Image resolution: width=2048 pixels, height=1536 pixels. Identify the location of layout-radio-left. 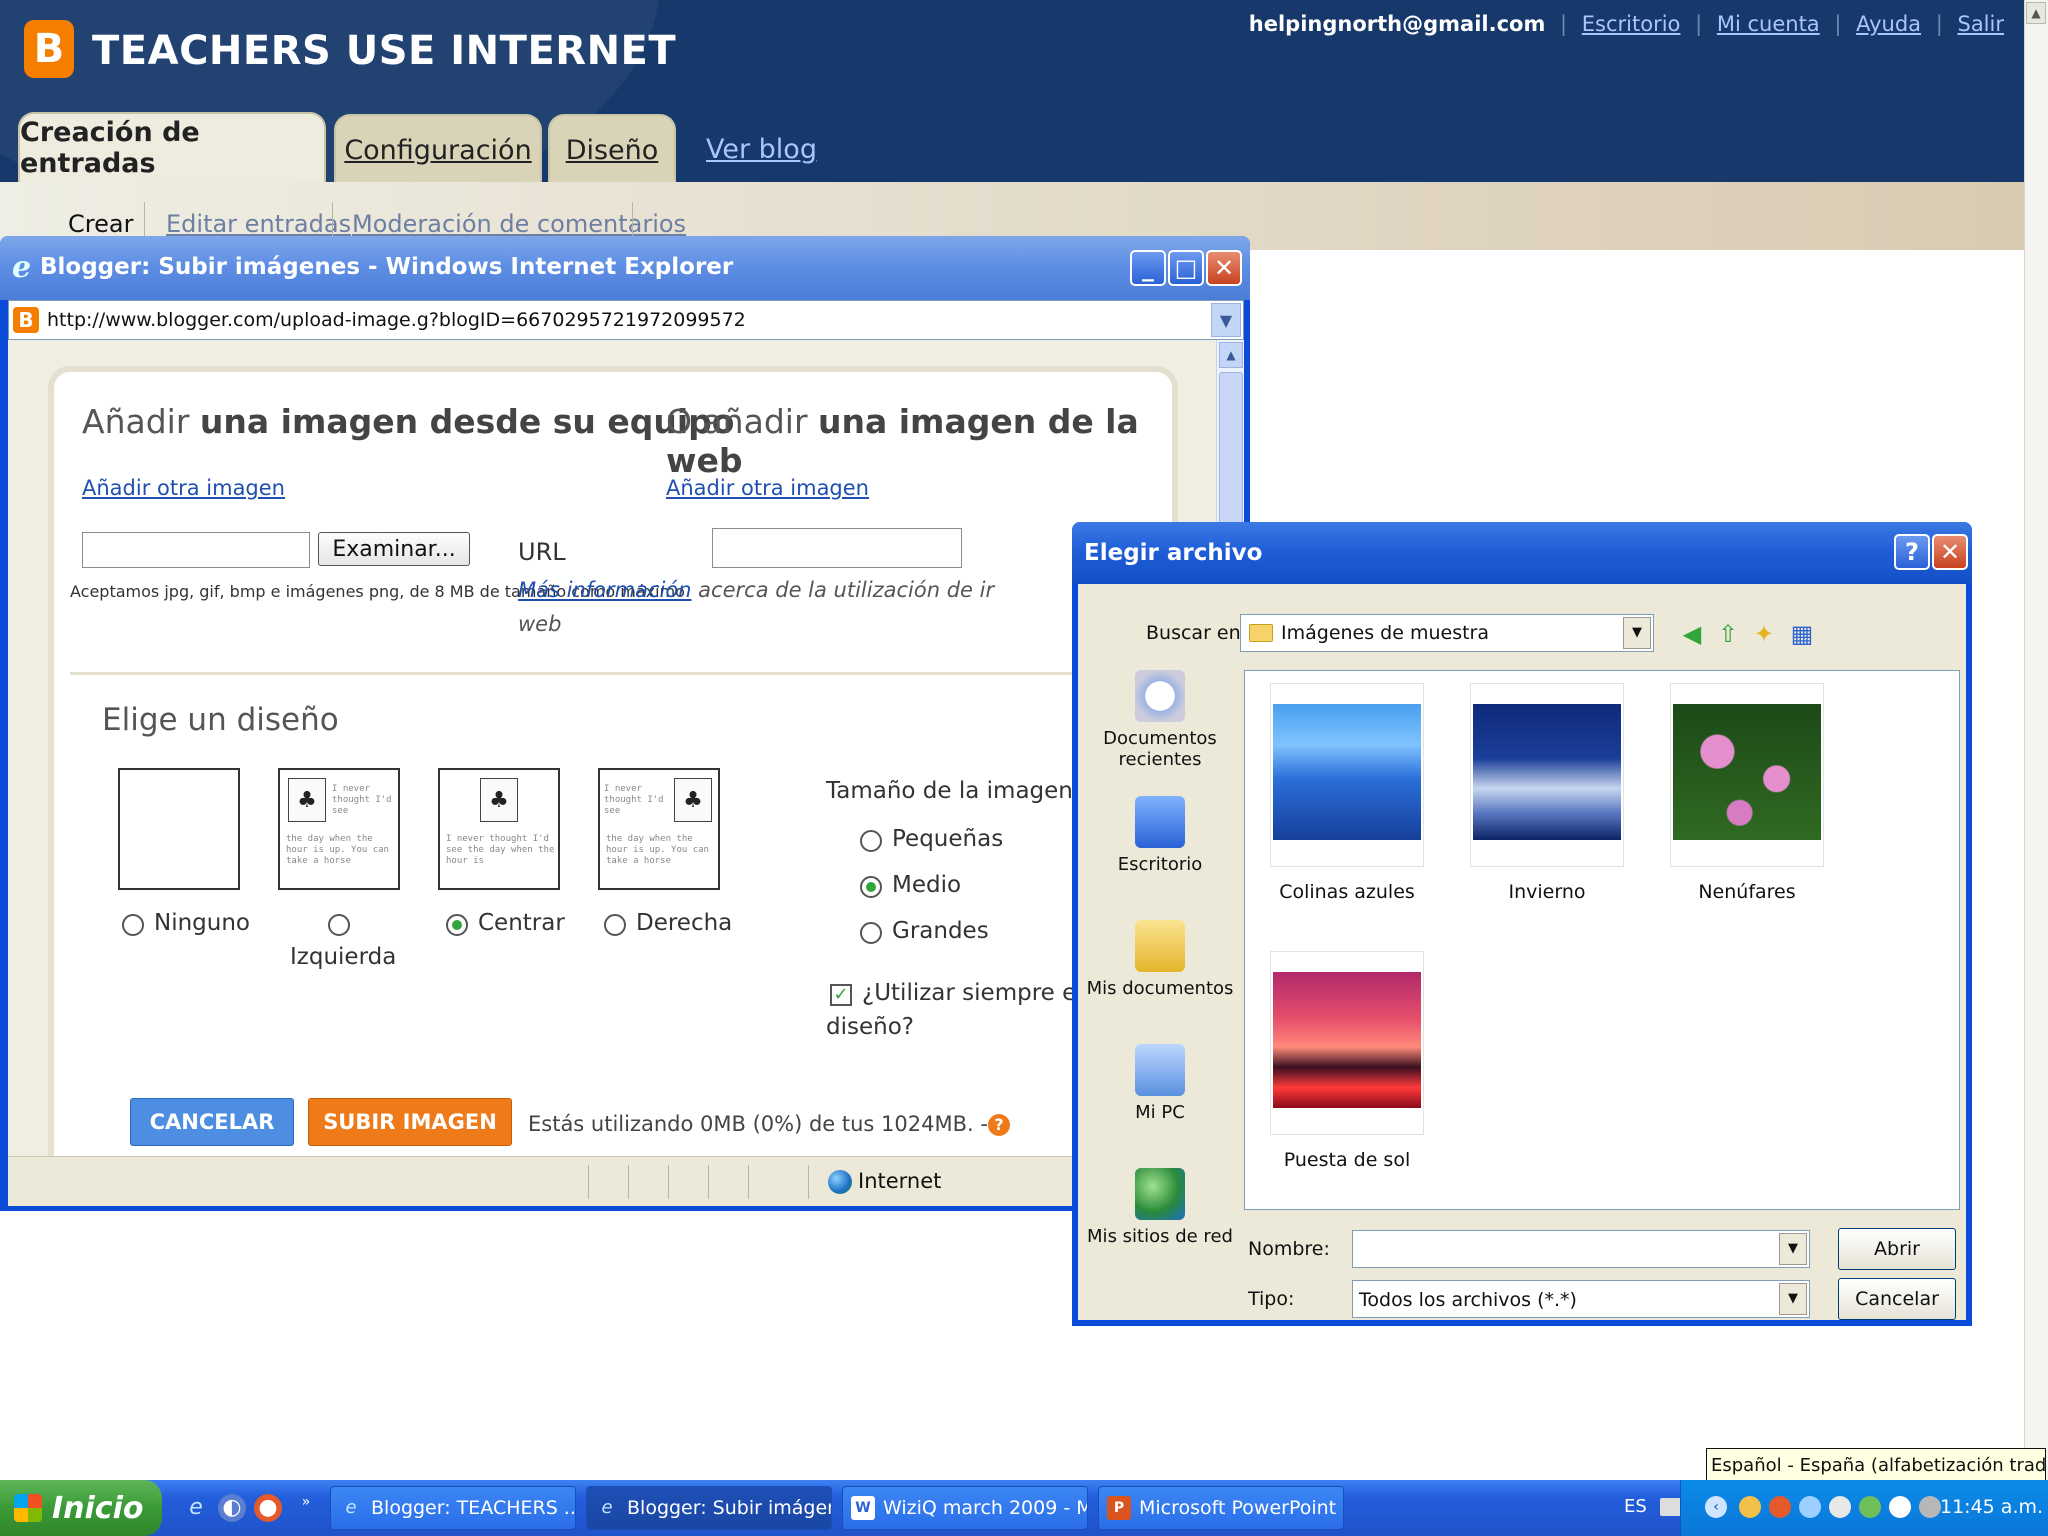
(339, 925).